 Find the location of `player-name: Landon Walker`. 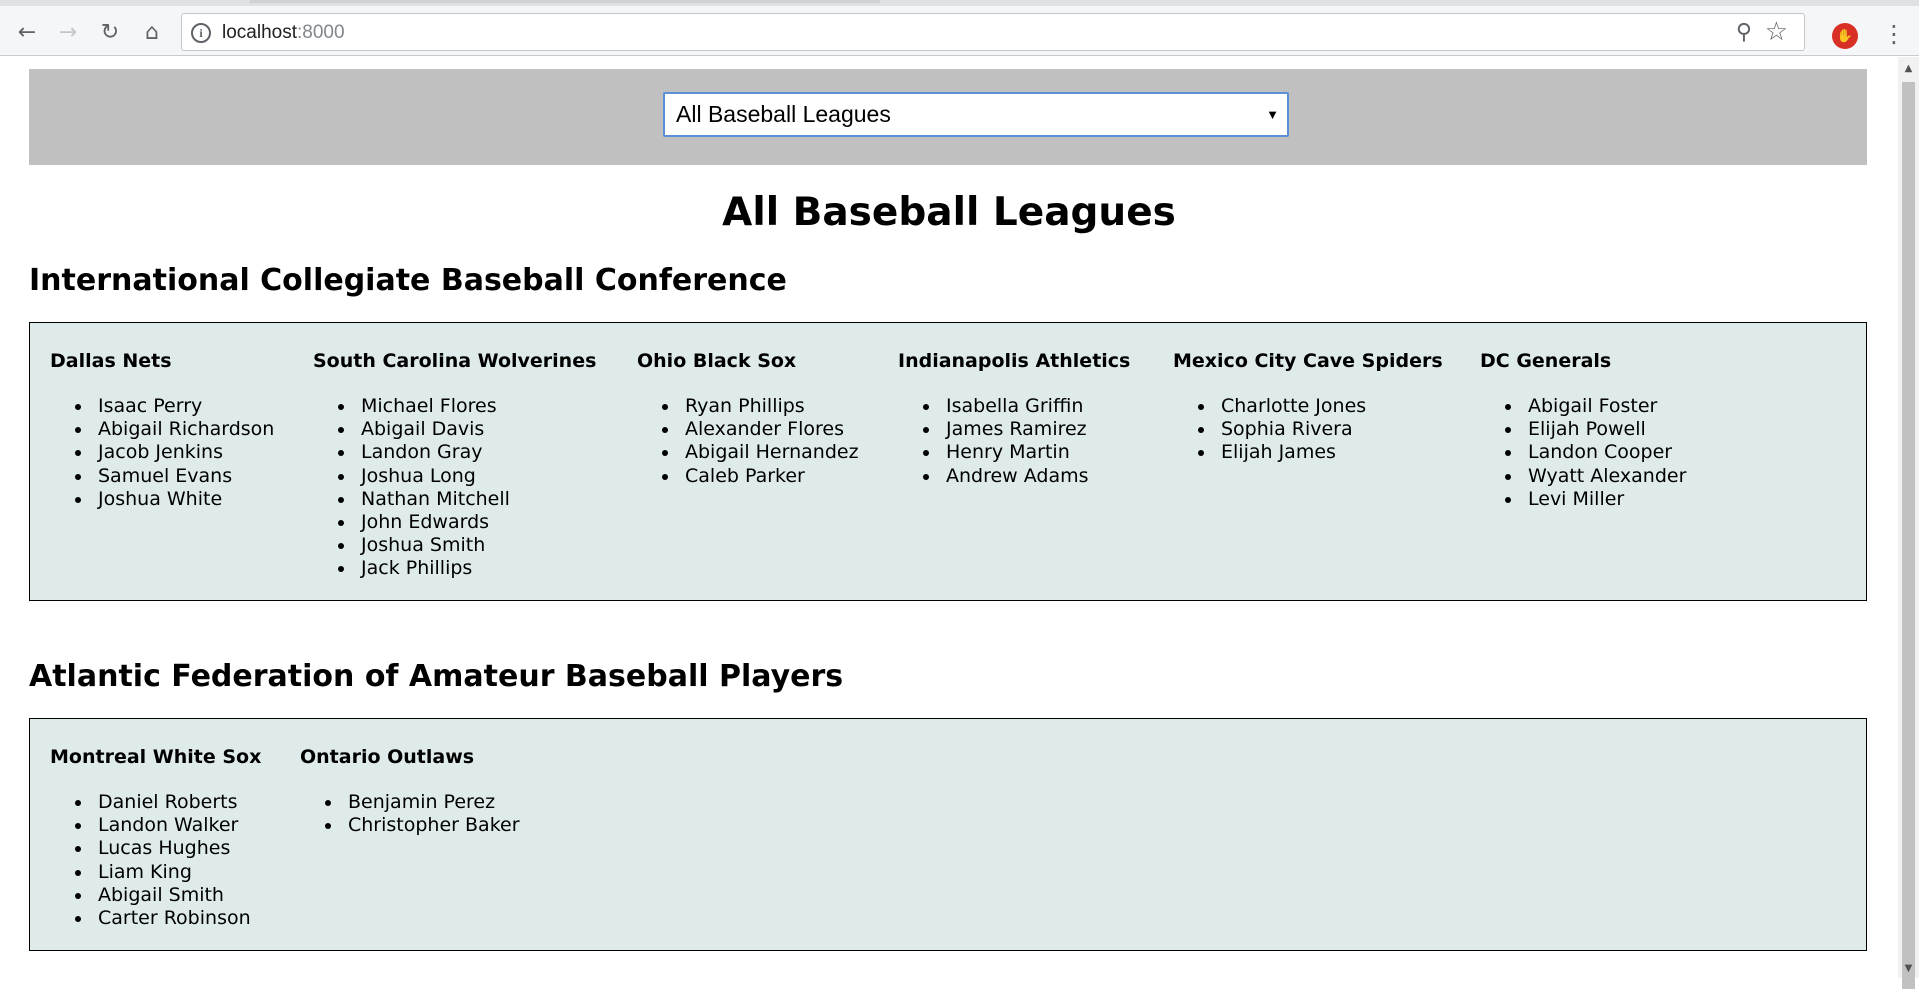

player-name: Landon Walker is located at coordinates (163, 825).